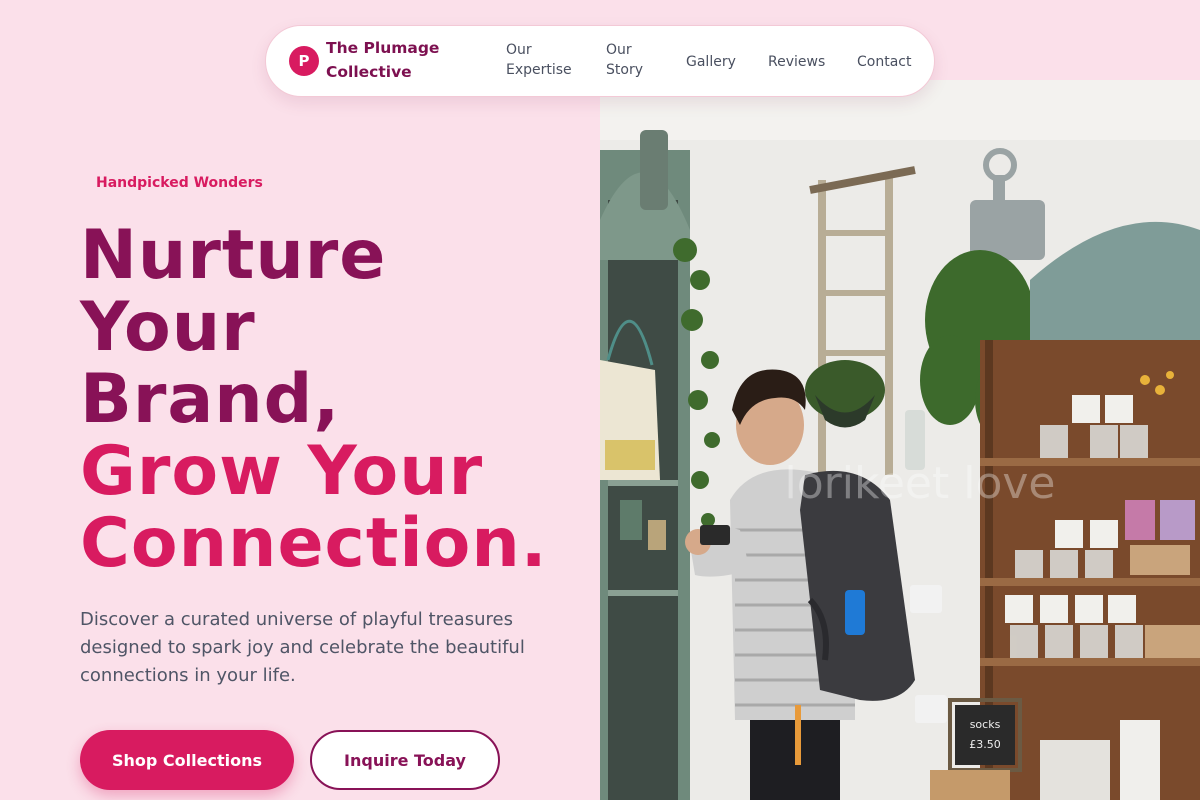 This screenshot has width=1200, height=800. What do you see at coordinates (168, 327) in the screenshot?
I see `headline-line: Your` at bounding box center [168, 327].